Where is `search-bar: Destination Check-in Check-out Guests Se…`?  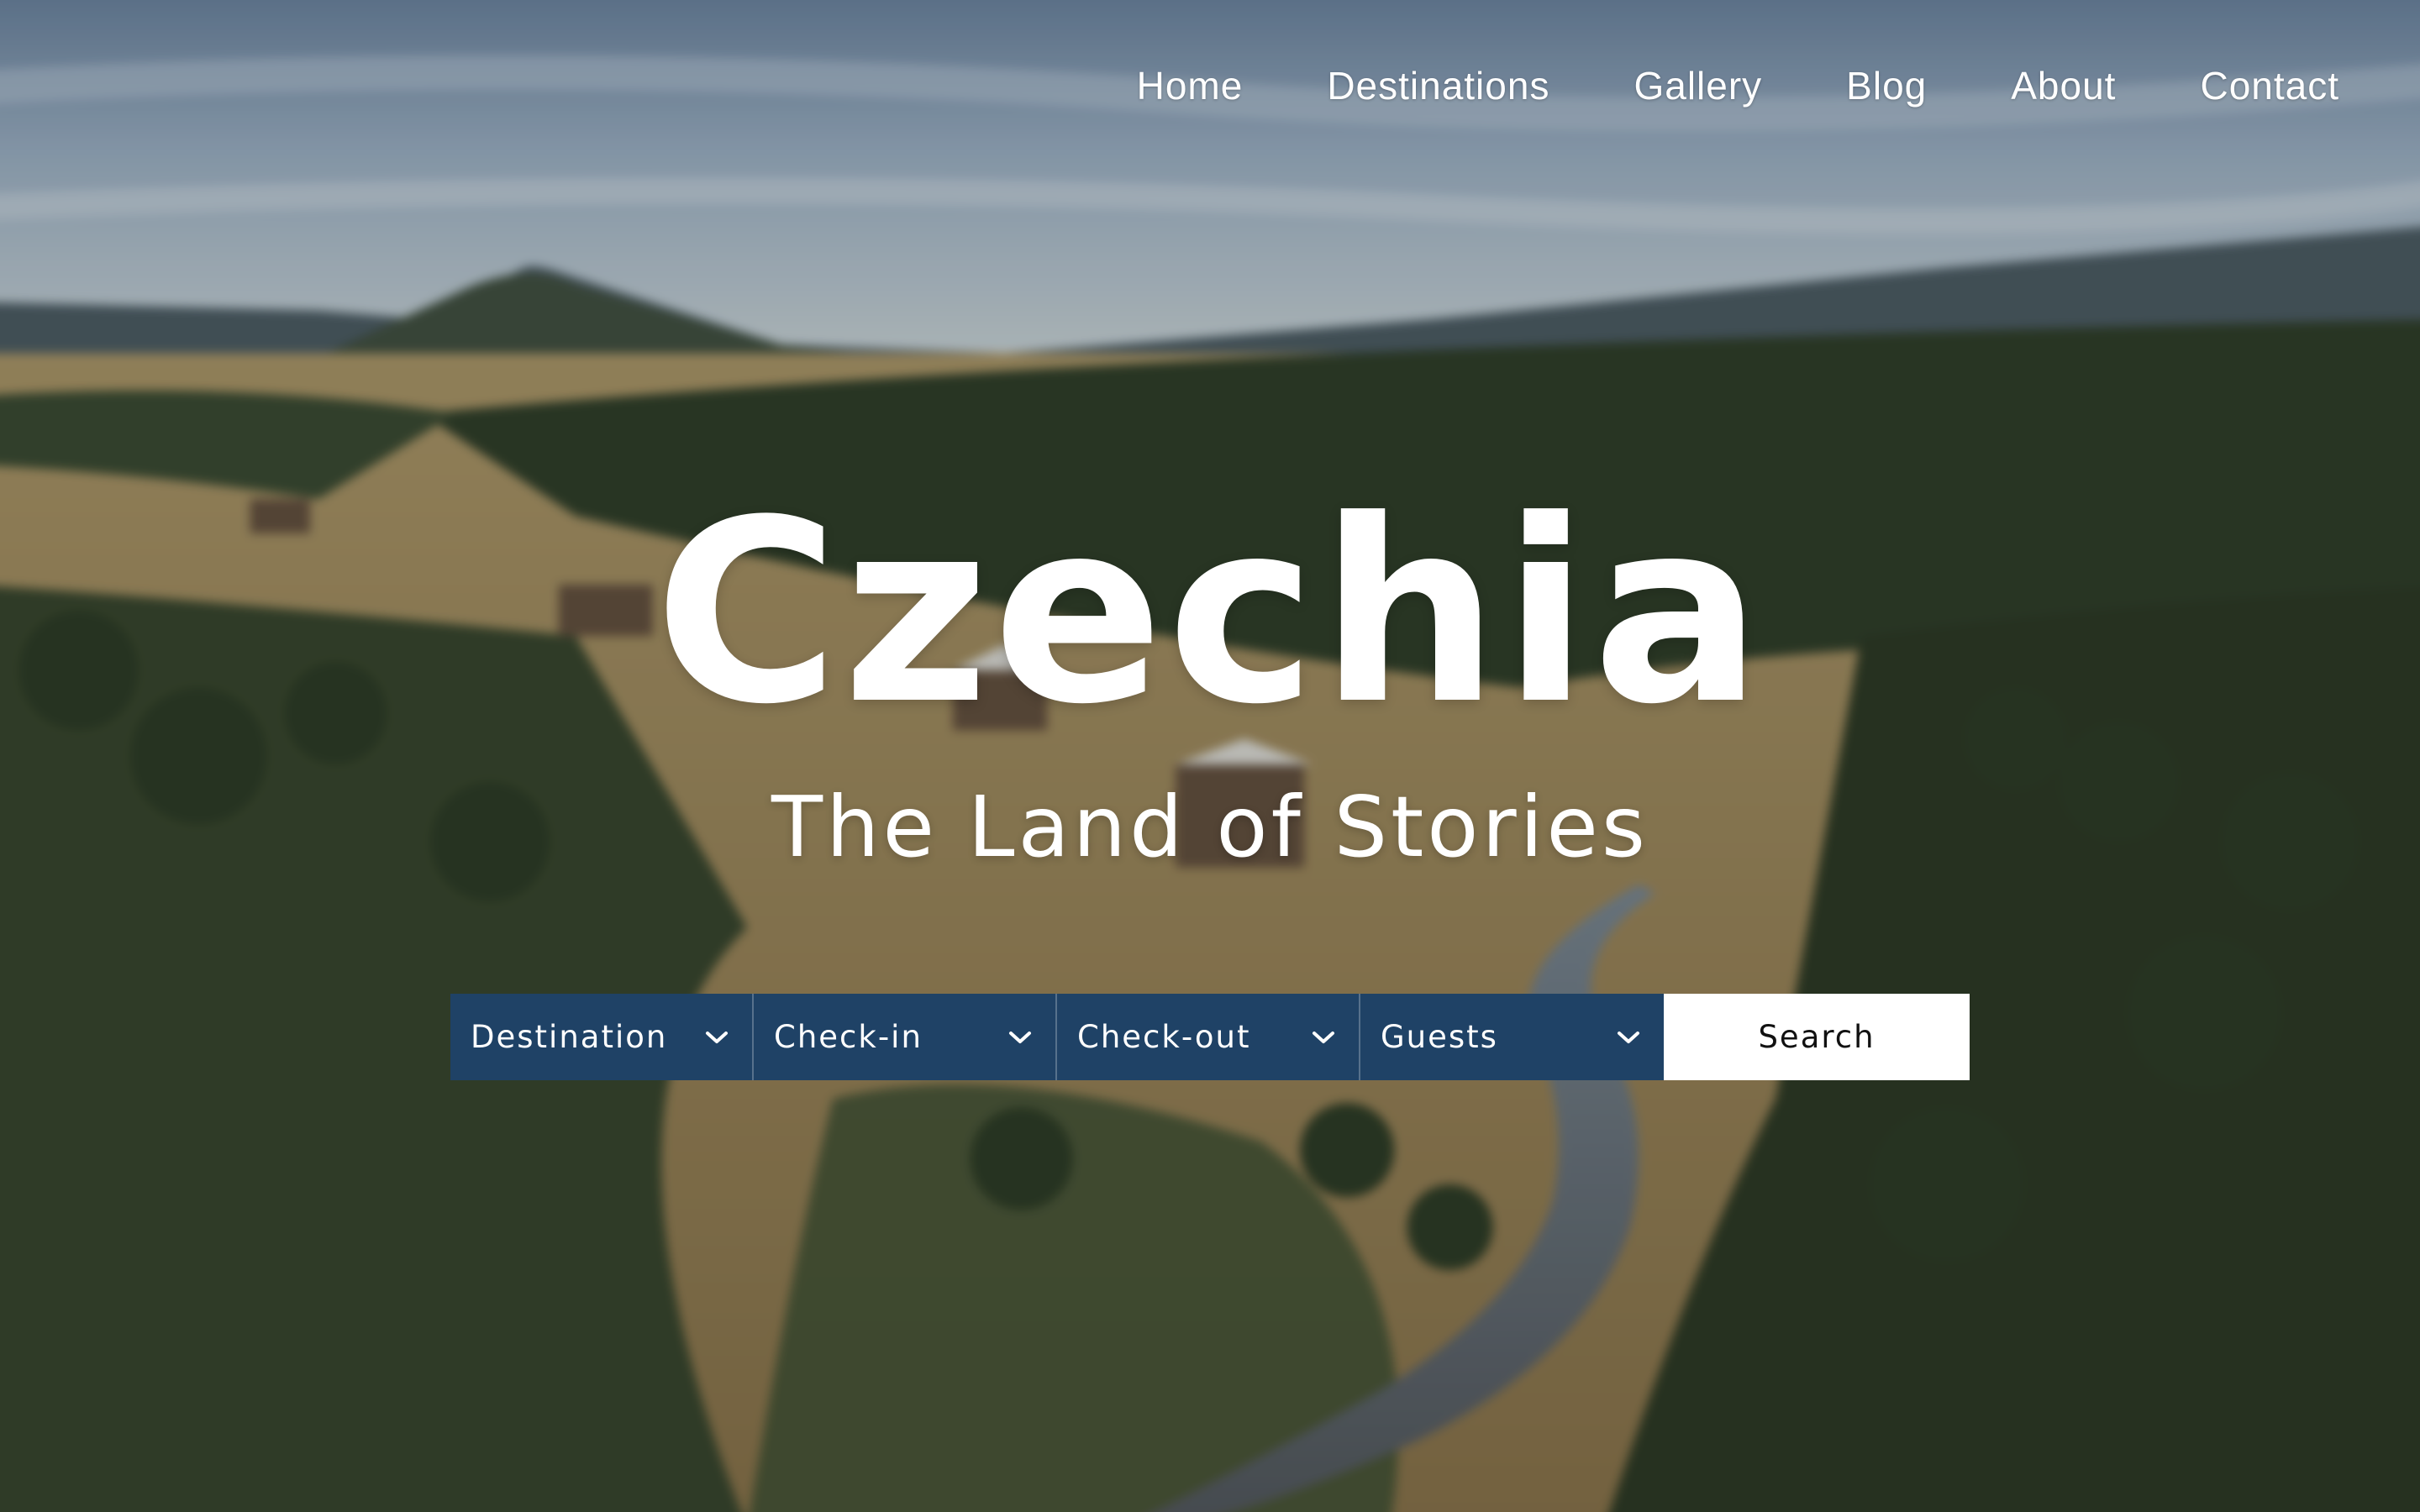
search-bar: Destination Check-in Check-out Guests Se… is located at coordinates (1210, 1037).